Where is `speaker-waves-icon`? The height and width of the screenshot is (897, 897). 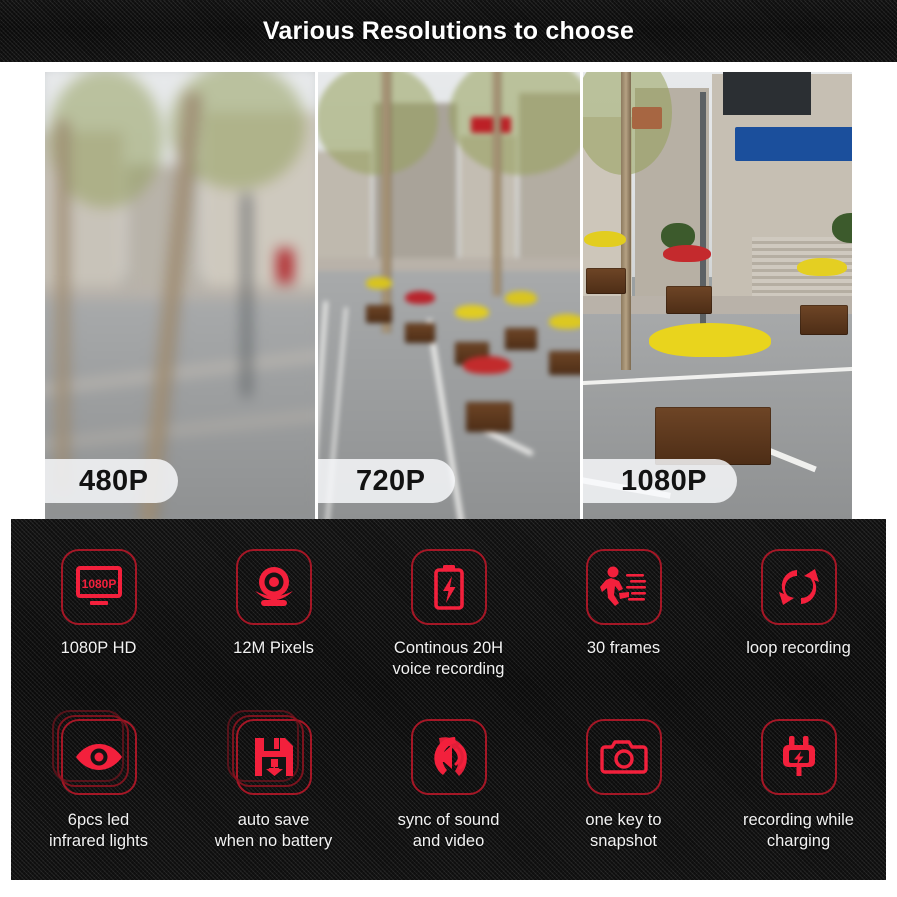 speaker-waves-icon is located at coordinates (448, 757).